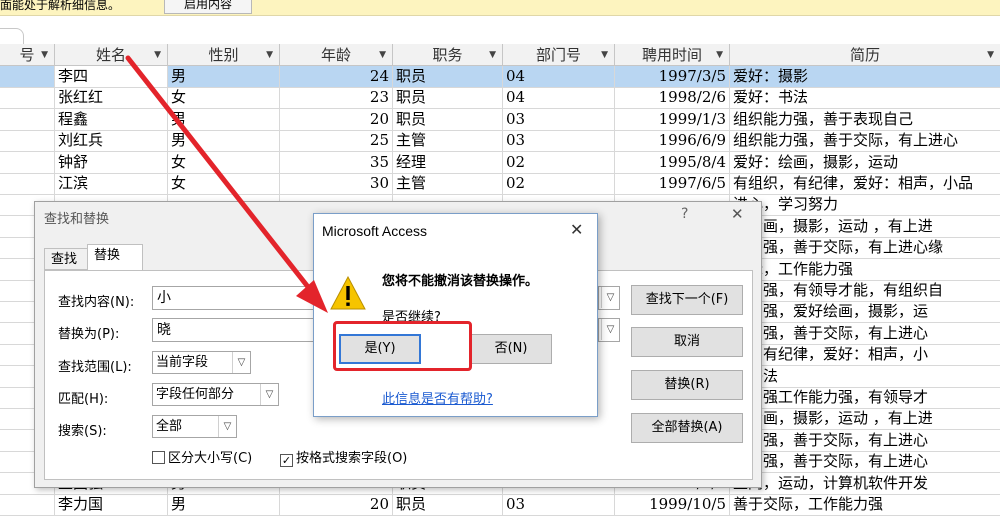 The width and height of the screenshot is (1000, 531). Describe the element at coordinates (865, 418) in the screenshot. I see `cell-resume: ：绘画，摄影，运动 ，有上进` at that location.